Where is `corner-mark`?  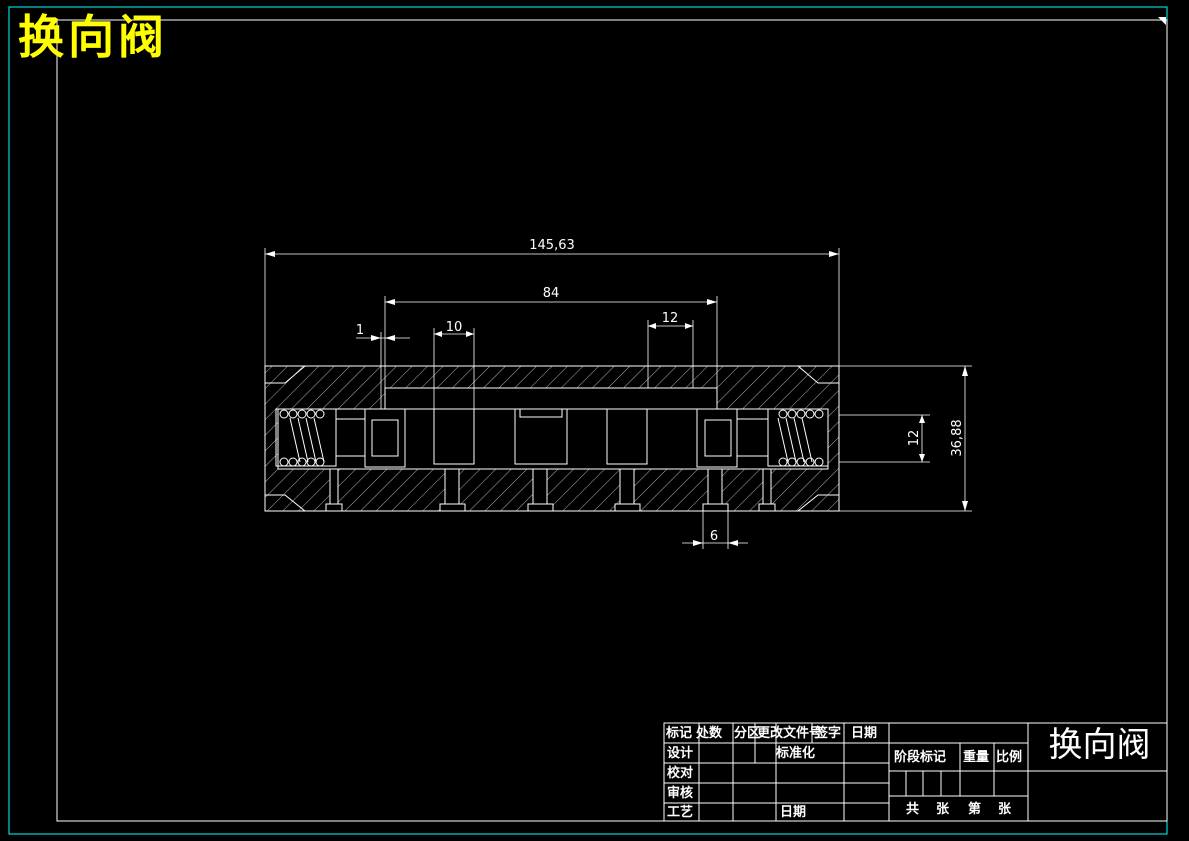 corner-mark is located at coordinates (1162, 21).